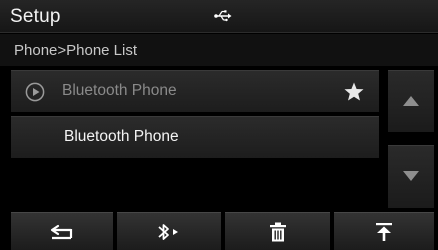 The image size is (438, 250). I want to click on breadcrumb: Phone>Phone List, so click(219, 50).